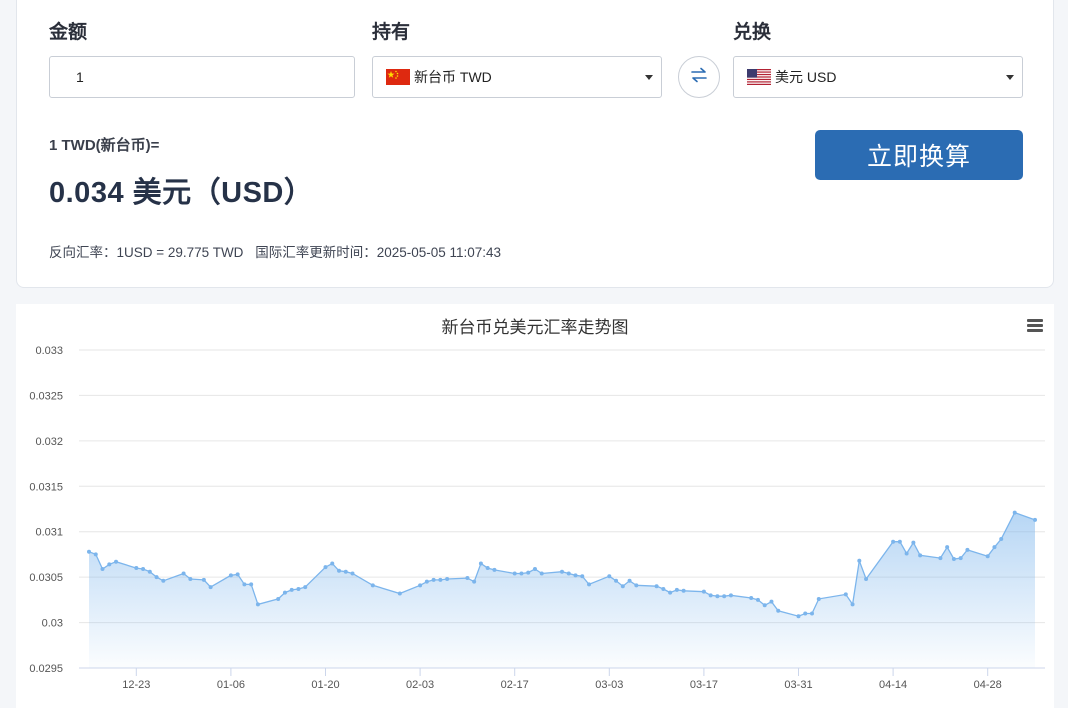 This screenshot has height=708, width=1068. I want to click on to-currency-value: 美元 USD, so click(806, 77).